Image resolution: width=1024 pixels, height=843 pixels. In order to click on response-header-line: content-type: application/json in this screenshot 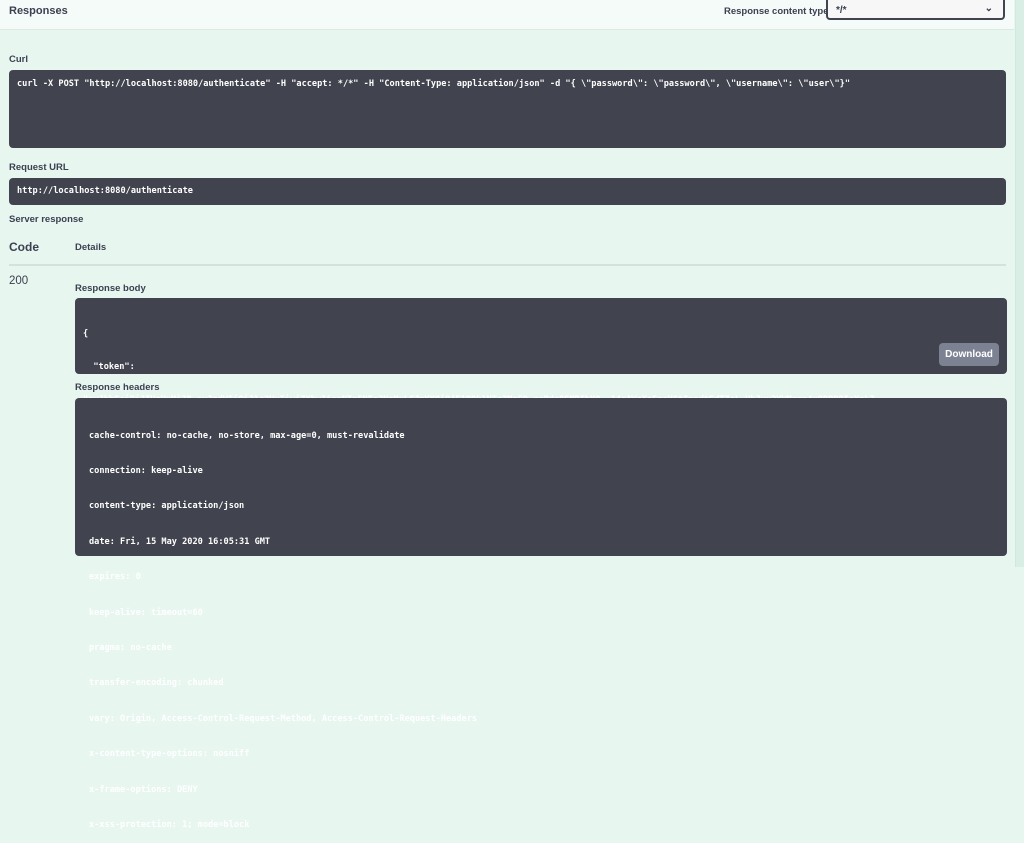, I will do `click(167, 506)`.